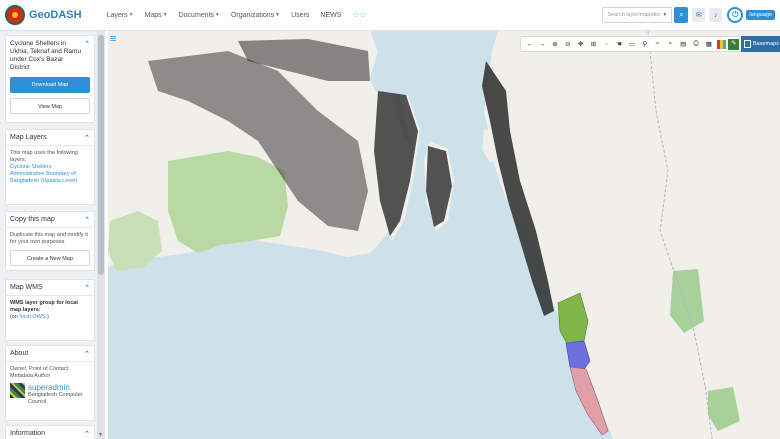 The height and width of the screenshot is (439, 780). I want to click on pan-icon: ✥, so click(581, 44).